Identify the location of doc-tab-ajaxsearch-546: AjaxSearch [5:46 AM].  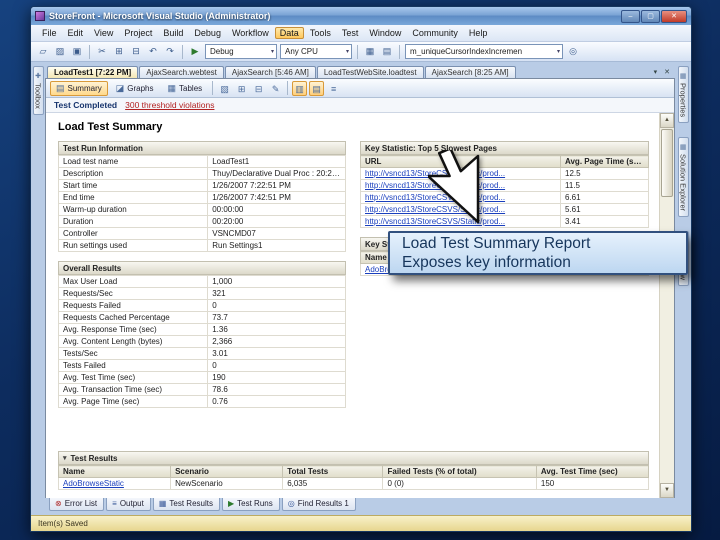
(270, 72).